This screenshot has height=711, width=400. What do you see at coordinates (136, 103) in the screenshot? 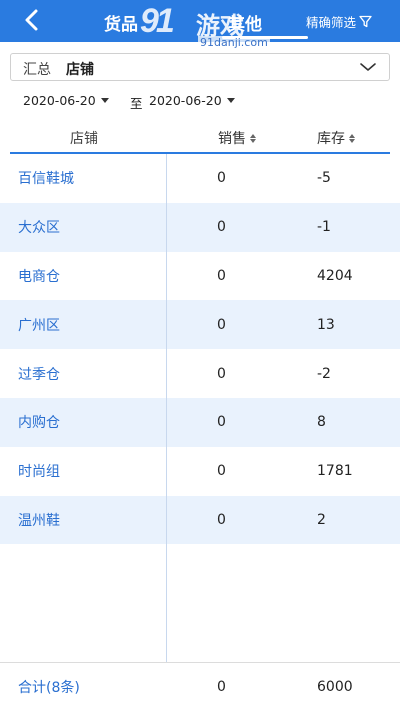
I see `date-separator: 至` at bounding box center [136, 103].